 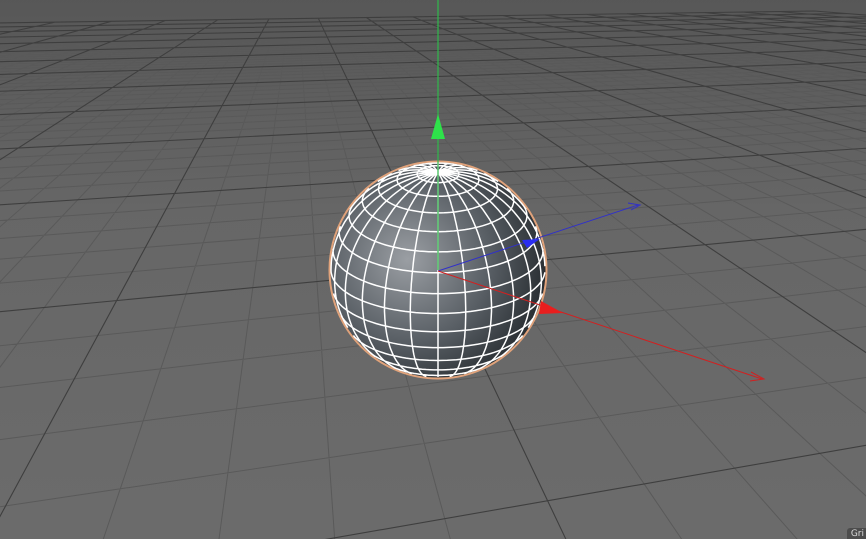 What do you see at coordinates (540, 237) in the screenshot?
I see `z-axis-arrow` at bounding box center [540, 237].